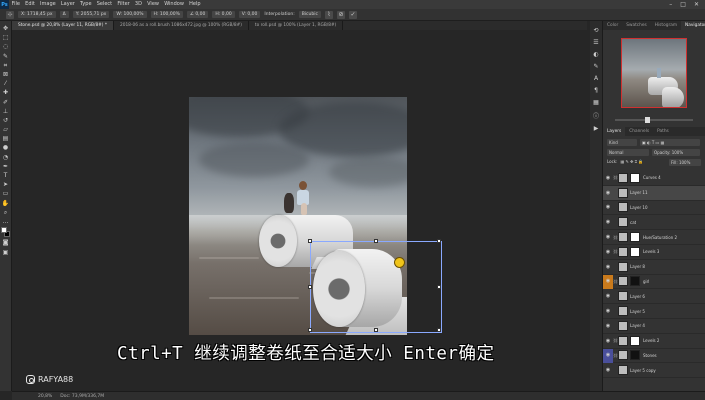  I want to click on crop-tool-icon: ⌗, so click(6, 65).